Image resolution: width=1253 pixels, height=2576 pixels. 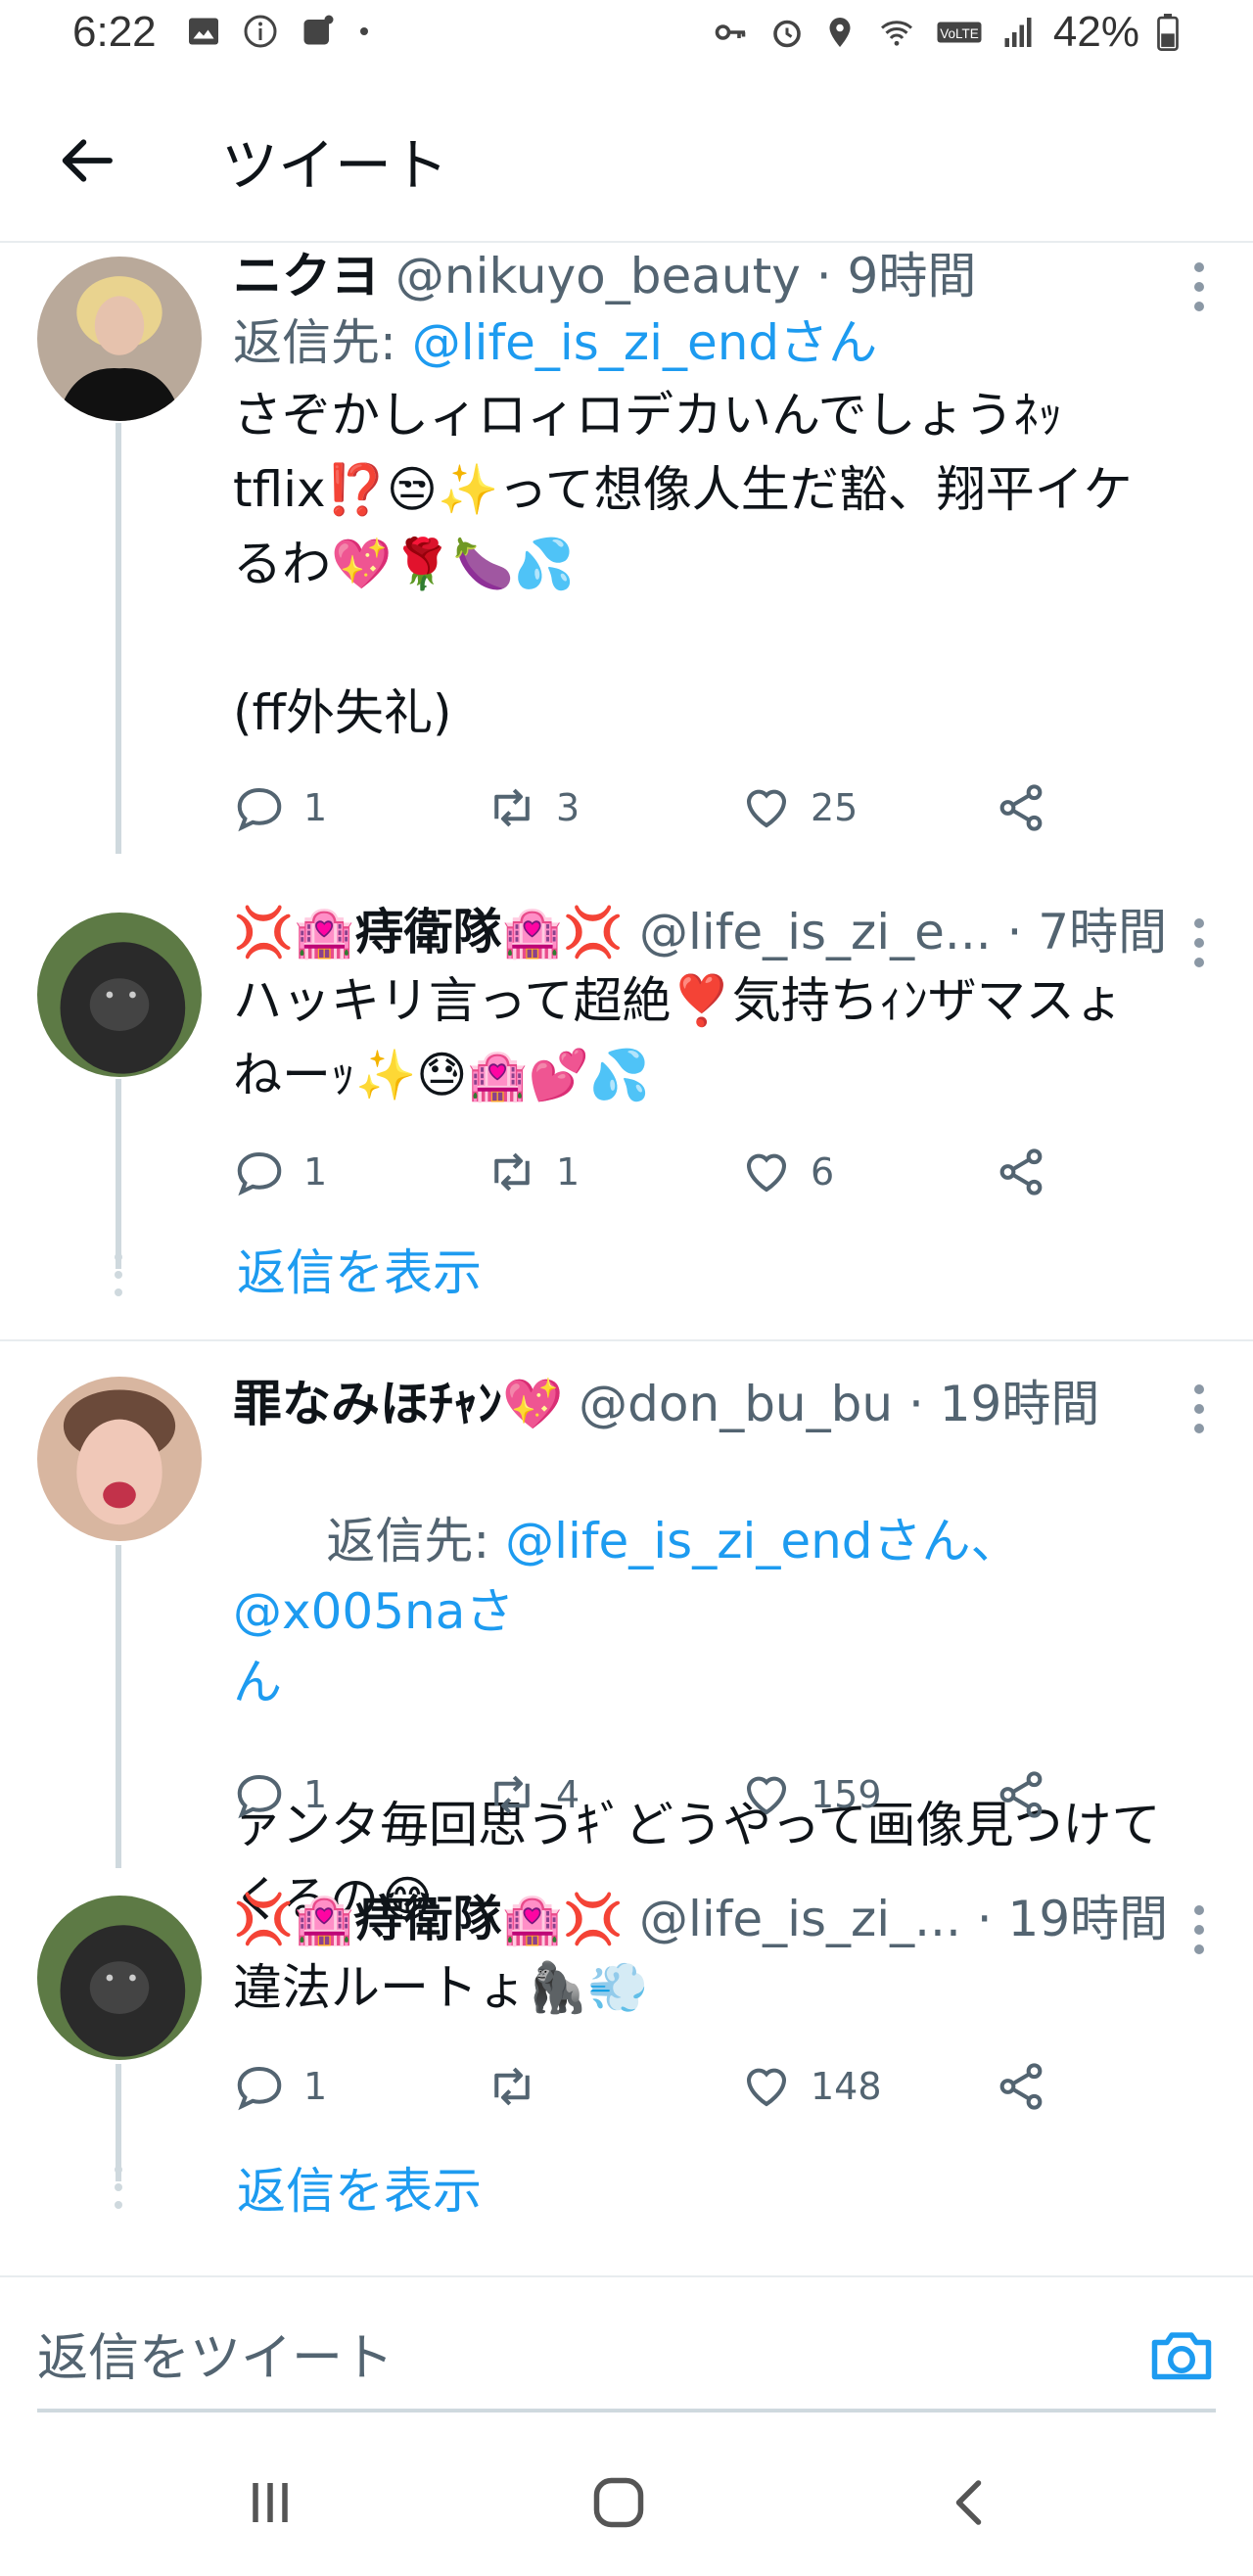 I want to click on timestamp: · 19時間, so click(x=1072, y=1919).